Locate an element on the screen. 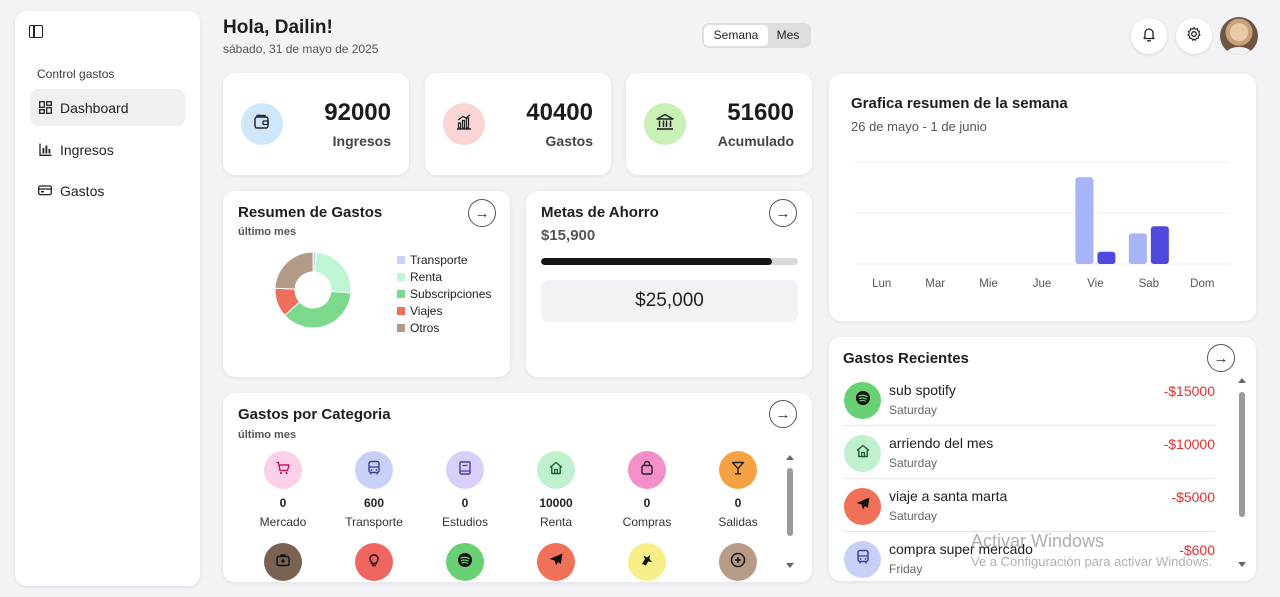  watermark-subtitle: Ve a Configuración para activar Windows. is located at coordinates (1092, 561).